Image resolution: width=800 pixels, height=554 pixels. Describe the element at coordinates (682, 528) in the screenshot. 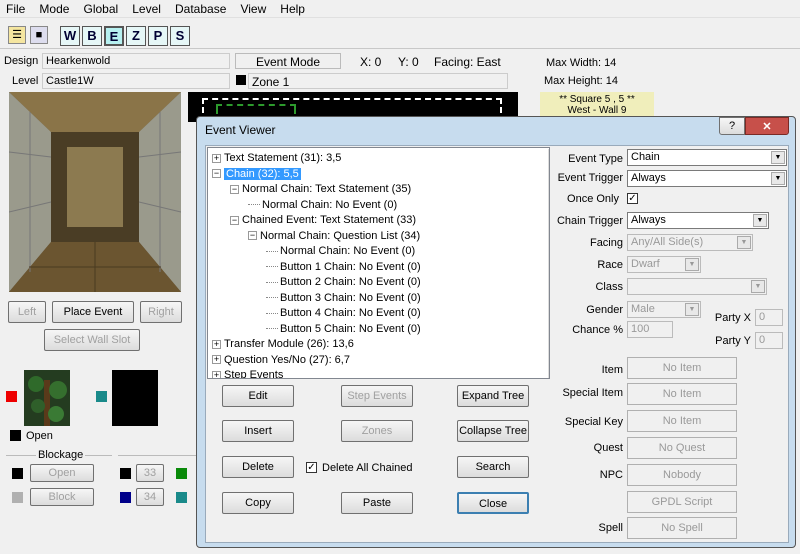

I see `spell-button: No Spell` at that location.